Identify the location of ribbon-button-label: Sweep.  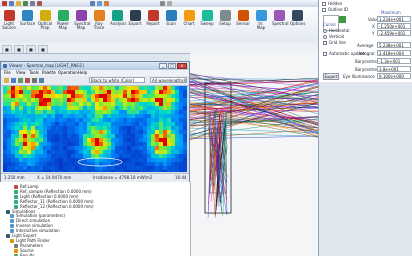
(207, 23).